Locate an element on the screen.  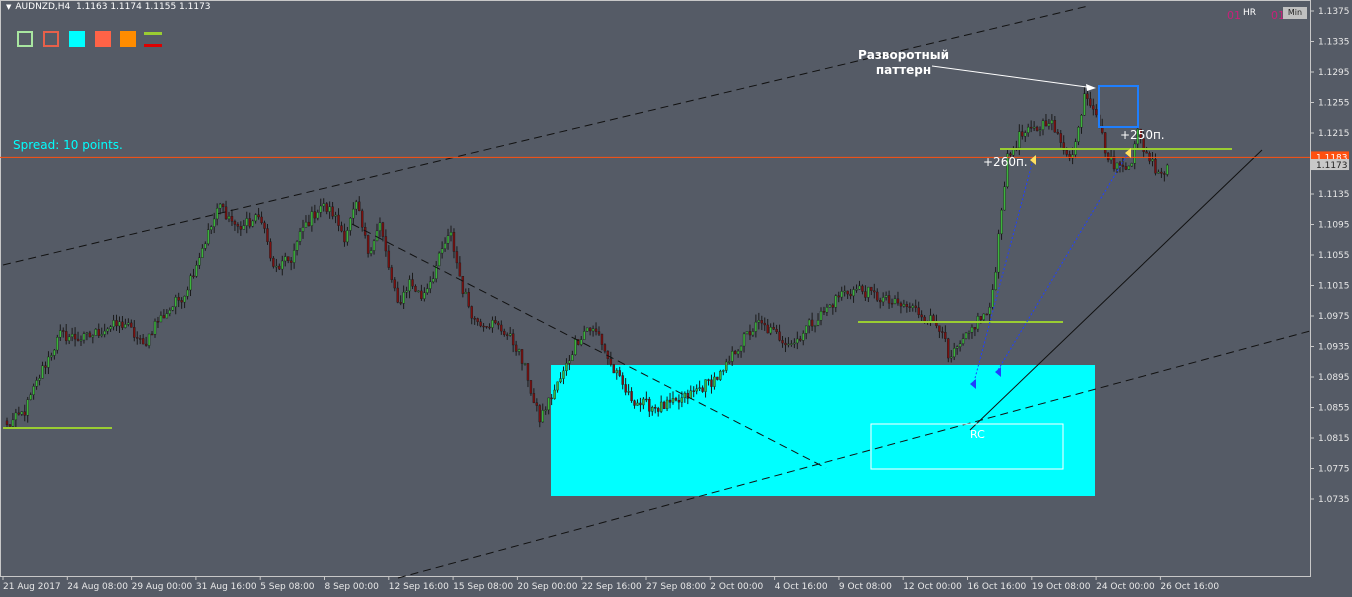
collapse-triangle-icon: ▼ is located at coordinates (8, 7).